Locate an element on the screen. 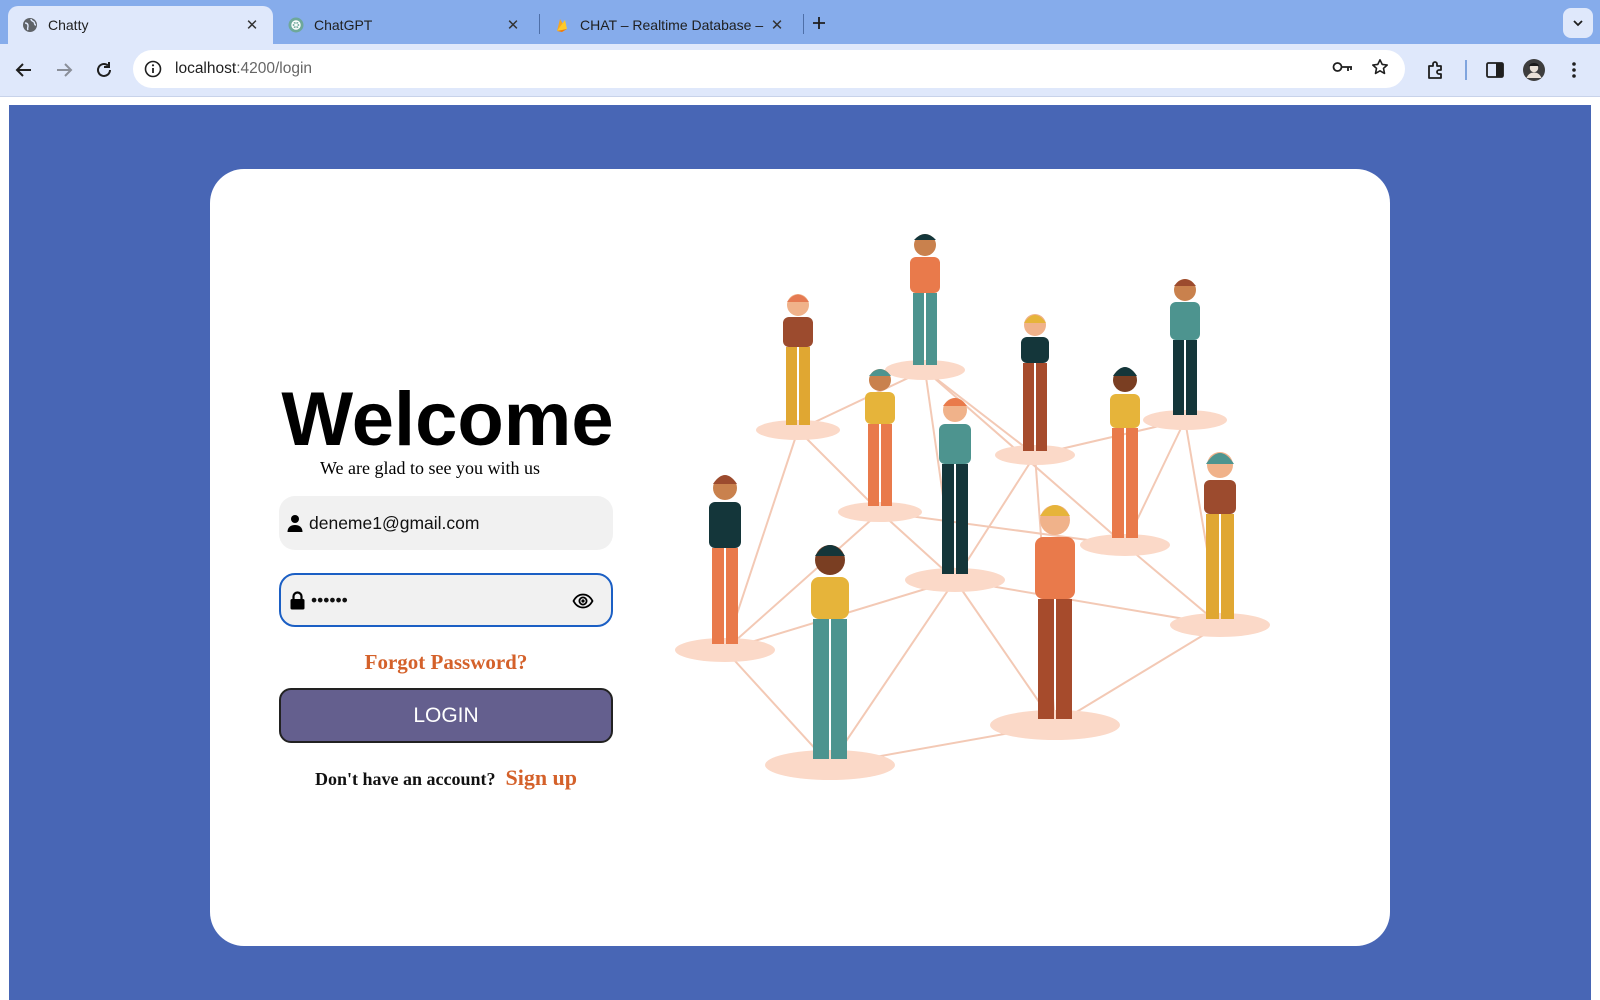 Image resolution: width=1600 pixels, height=1000 pixels. signup-row: Don't have an account? Sign up is located at coordinates (446, 778).